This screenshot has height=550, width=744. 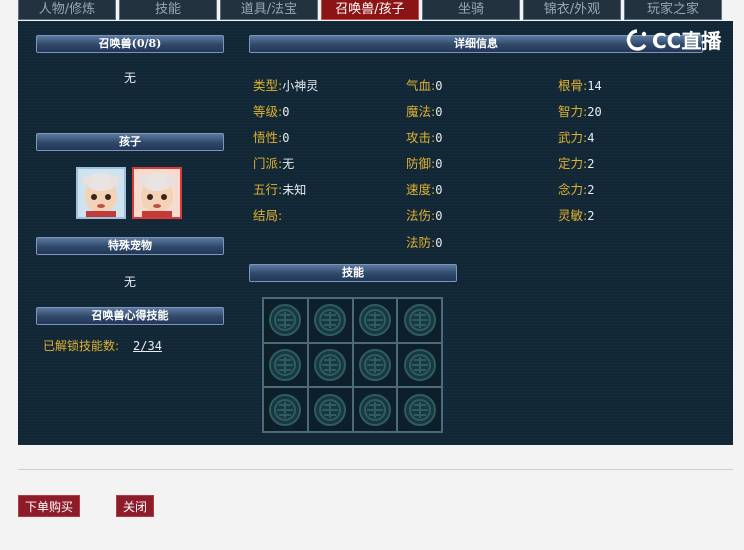 What do you see at coordinates (580, 111) in the screenshot?
I see `attr-intelligence: 智力:20` at bounding box center [580, 111].